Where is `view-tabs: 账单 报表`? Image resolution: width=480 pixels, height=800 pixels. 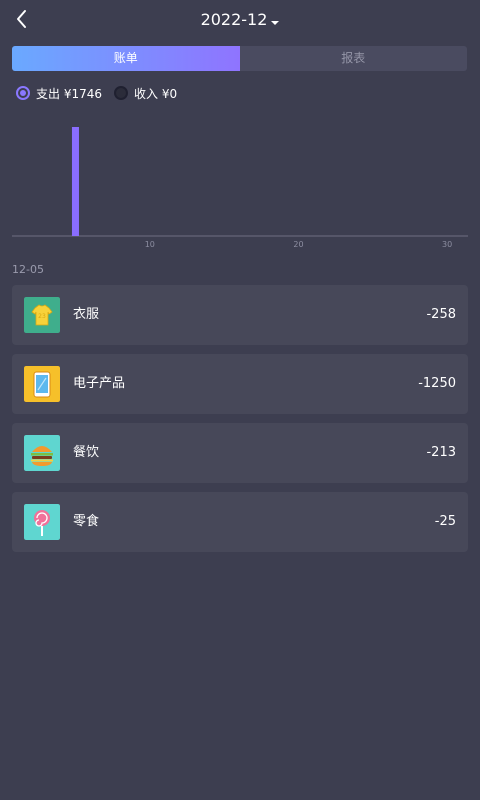
view-tabs: 账单 报表 is located at coordinates (239, 58).